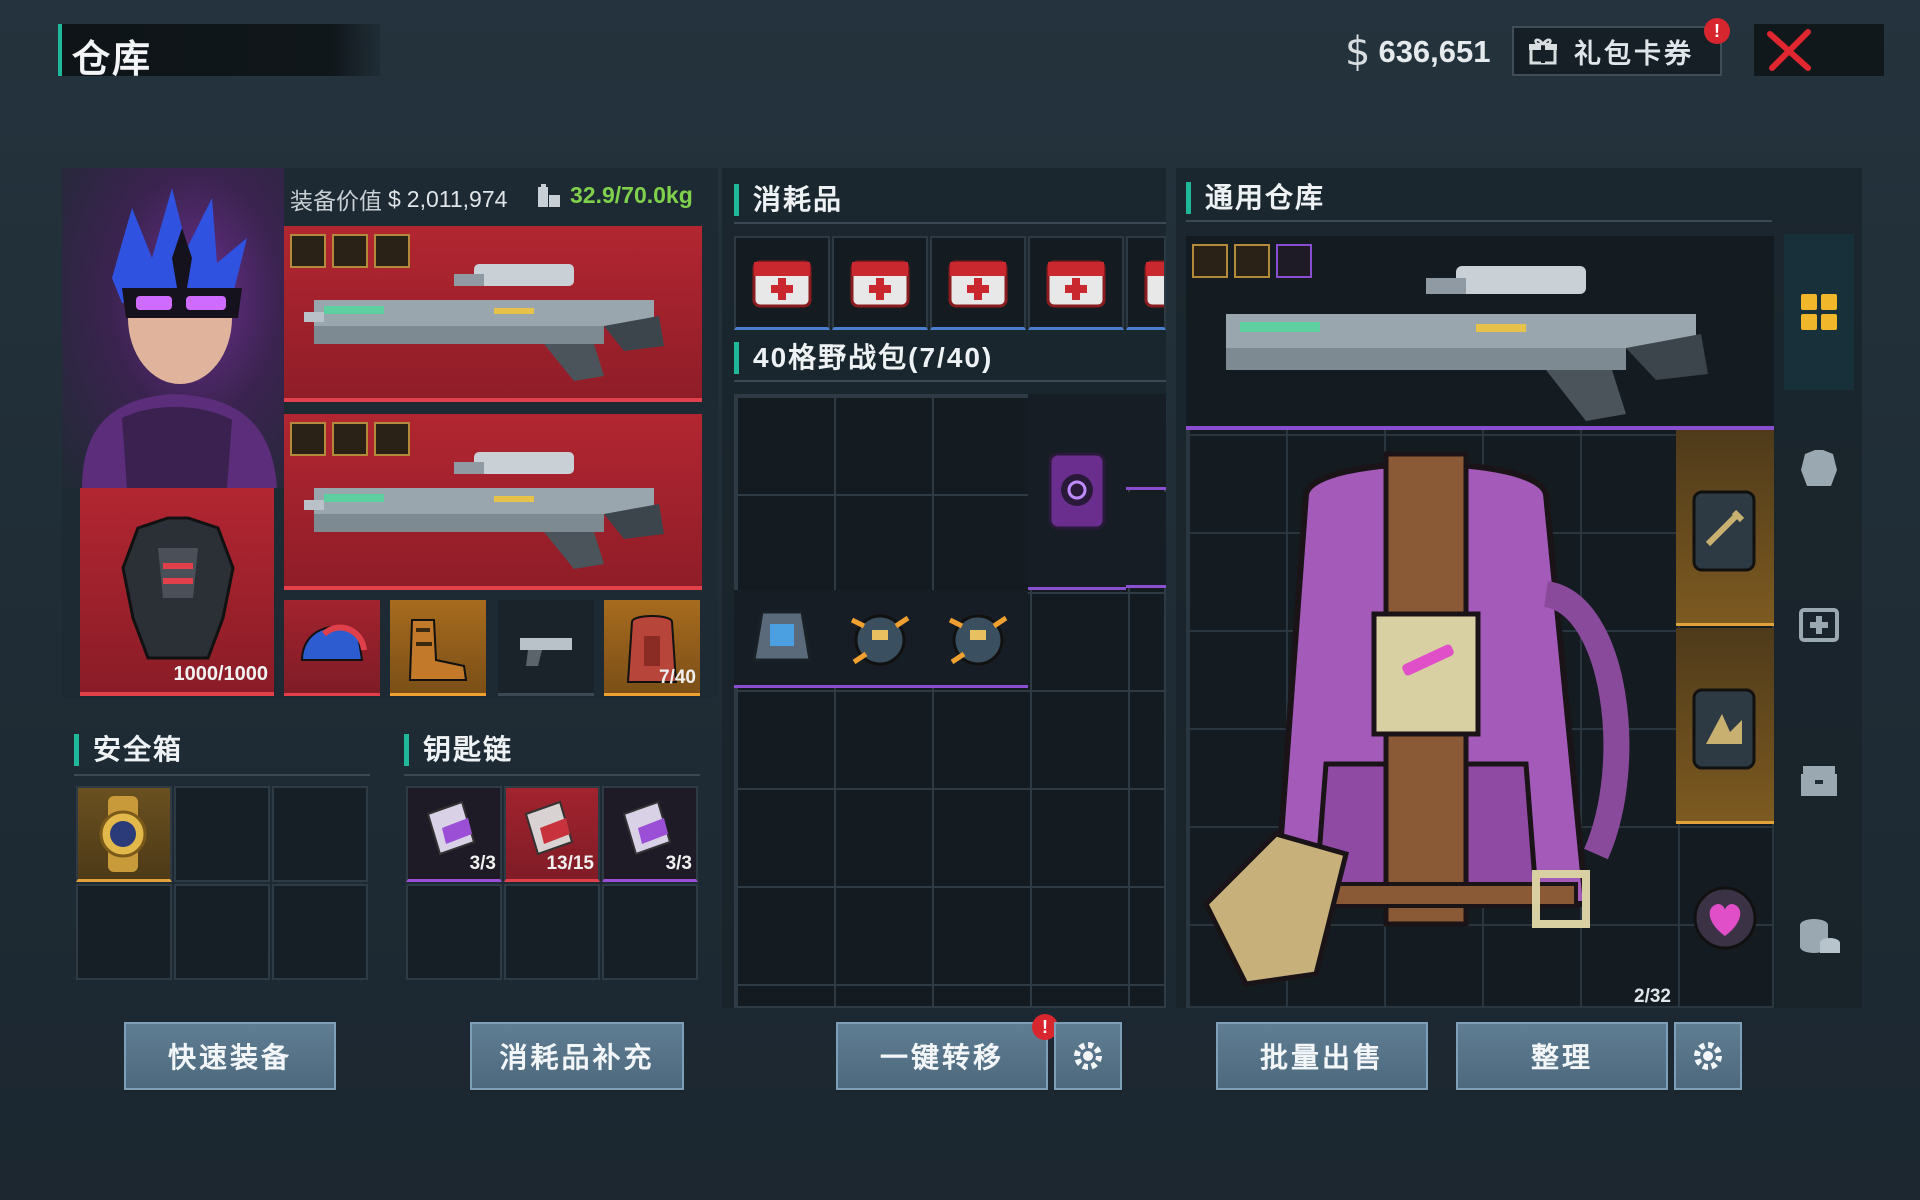 This screenshot has width=1920, height=1200. What do you see at coordinates (950, 381) in the screenshot?
I see `field-pack-divider` at bounding box center [950, 381].